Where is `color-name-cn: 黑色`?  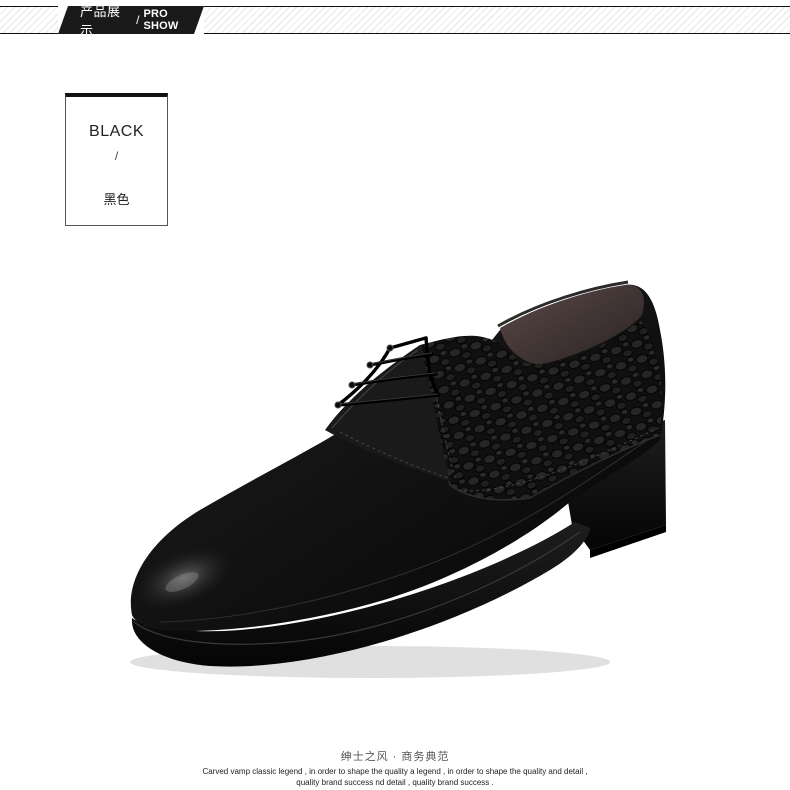 color-name-cn: 黑色 is located at coordinates (116, 199).